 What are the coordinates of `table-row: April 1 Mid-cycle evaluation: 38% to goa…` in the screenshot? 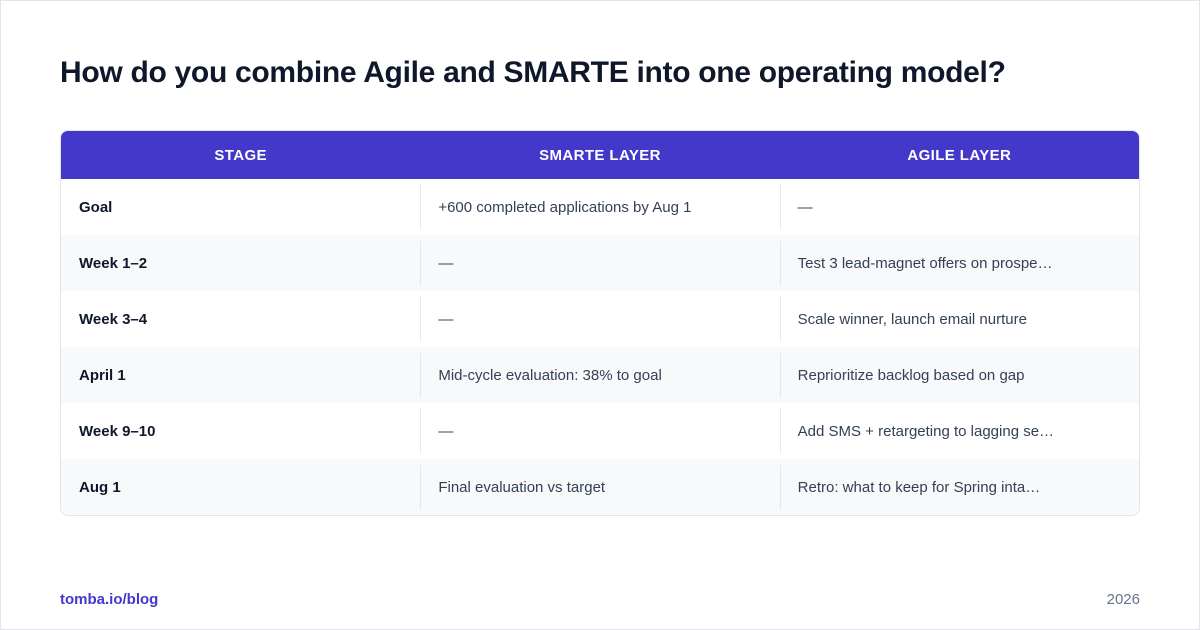 It's located at (600, 375).